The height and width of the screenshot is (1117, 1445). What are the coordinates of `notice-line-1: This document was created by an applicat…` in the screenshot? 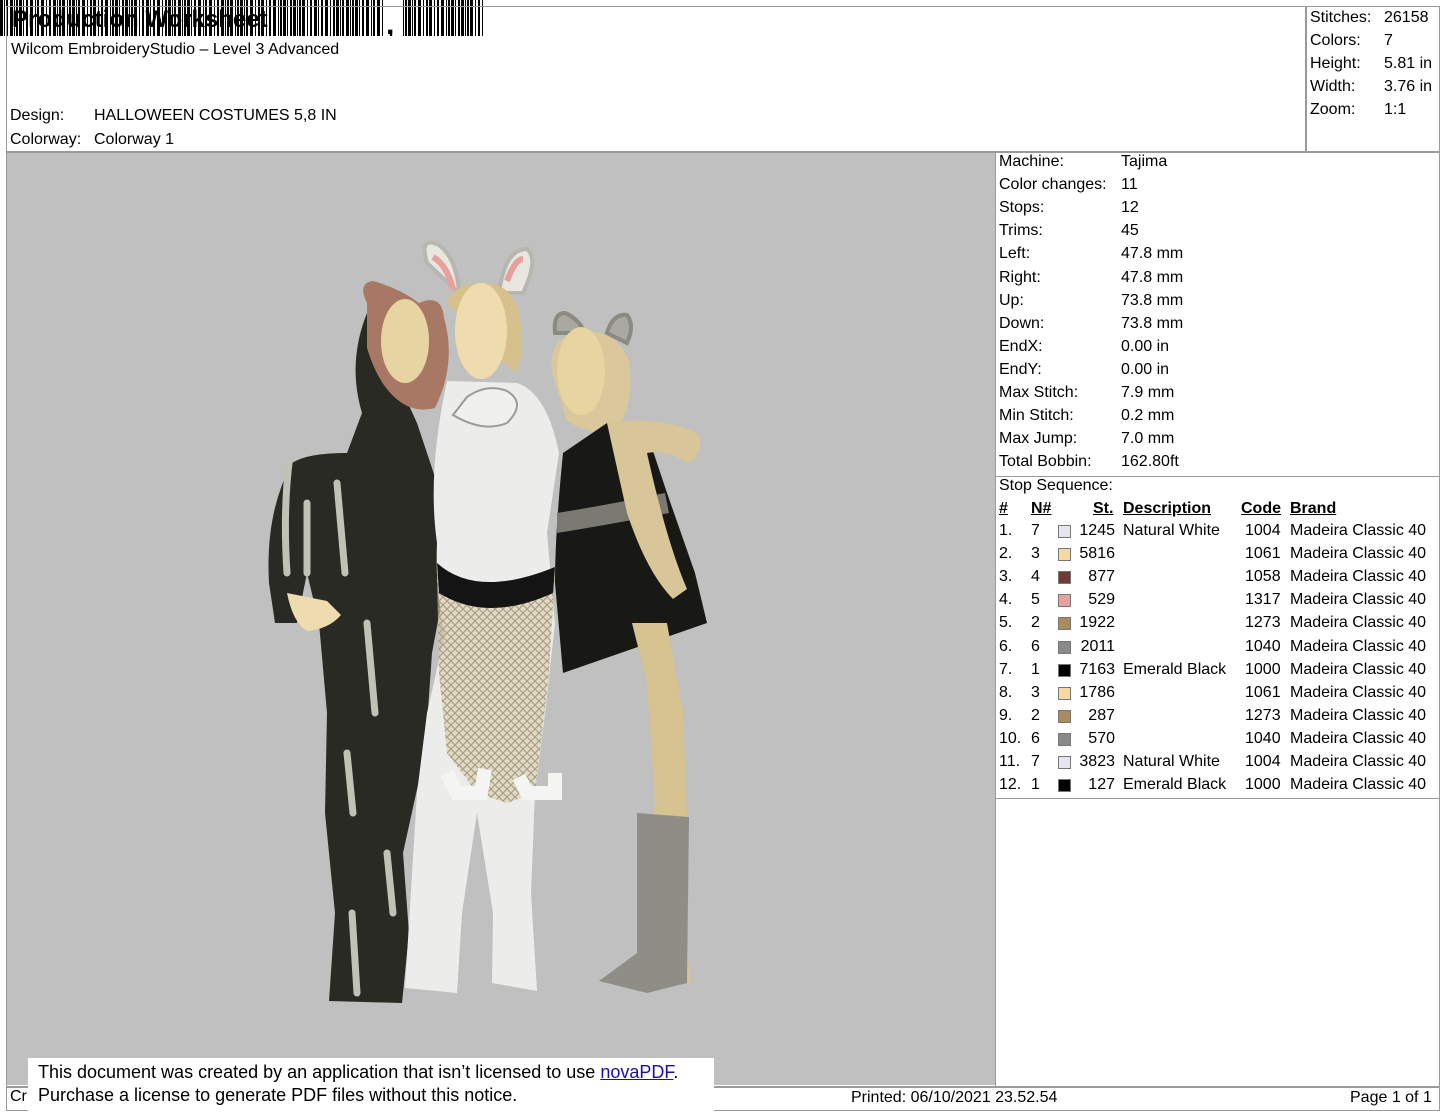 It's located at (376, 1072).